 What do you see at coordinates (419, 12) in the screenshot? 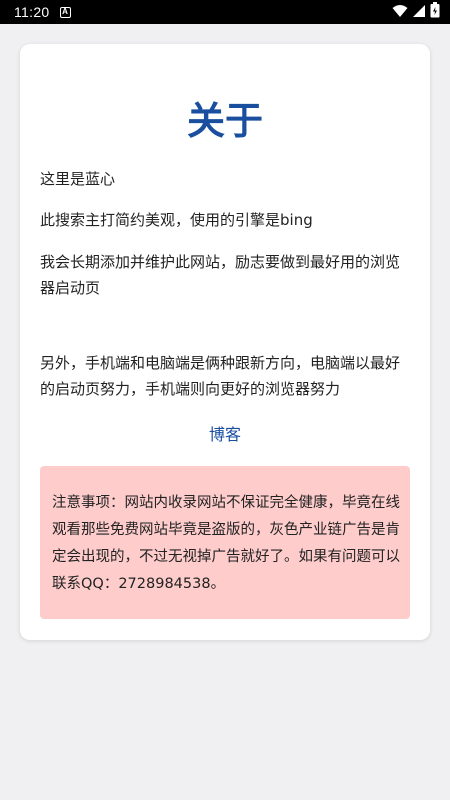
I see `signal-icon` at bounding box center [419, 12].